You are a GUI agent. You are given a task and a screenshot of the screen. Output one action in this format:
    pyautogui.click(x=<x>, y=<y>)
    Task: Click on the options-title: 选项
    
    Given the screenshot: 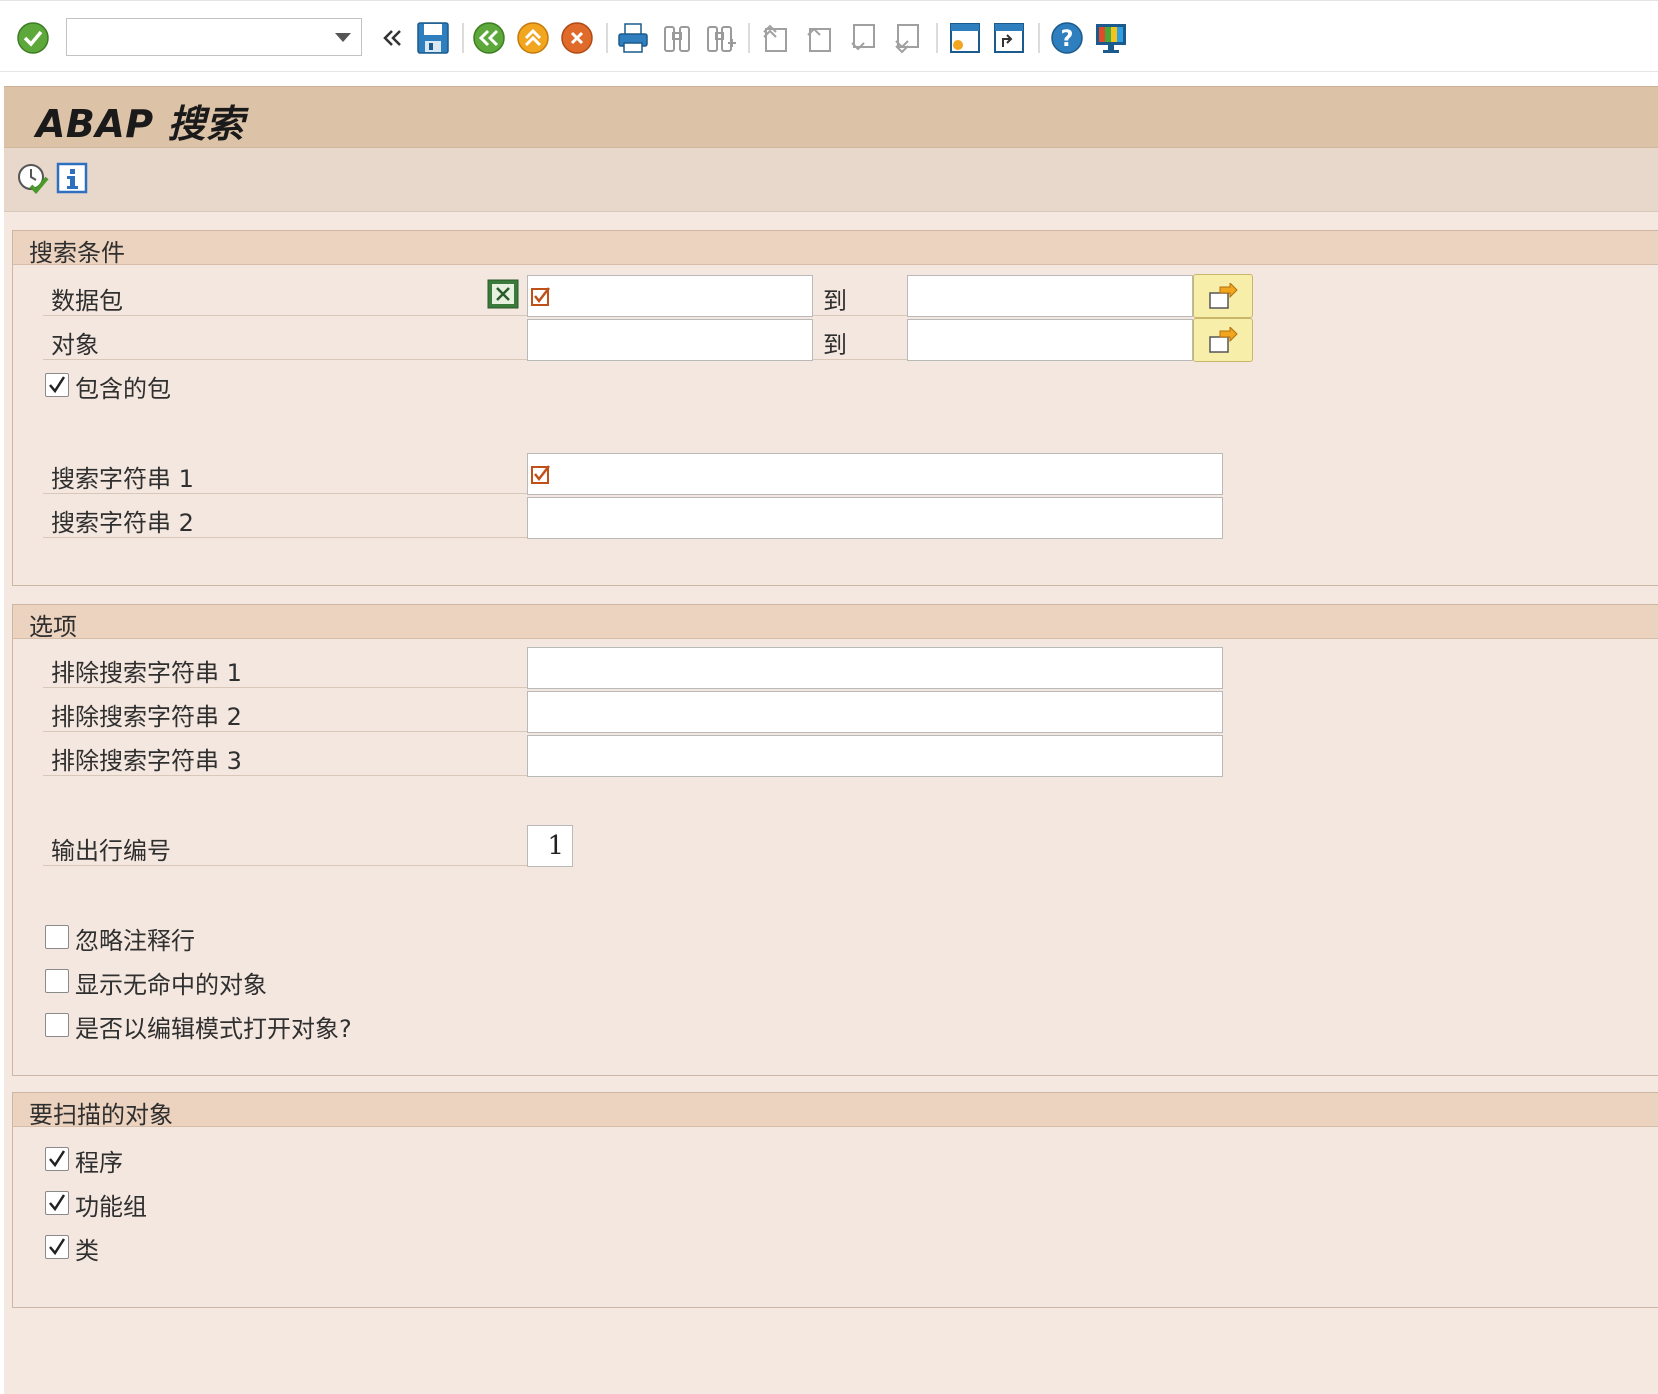 What is the action you would take?
    pyautogui.click(x=53, y=627)
    